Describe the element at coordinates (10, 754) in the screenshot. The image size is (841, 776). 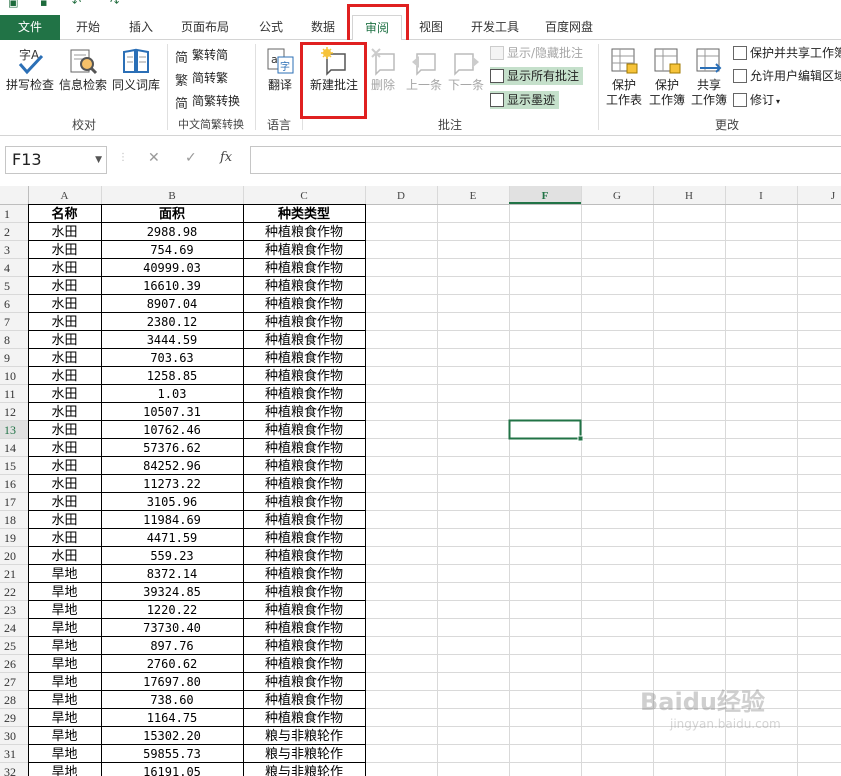
I see `row-number: 31` at that location.